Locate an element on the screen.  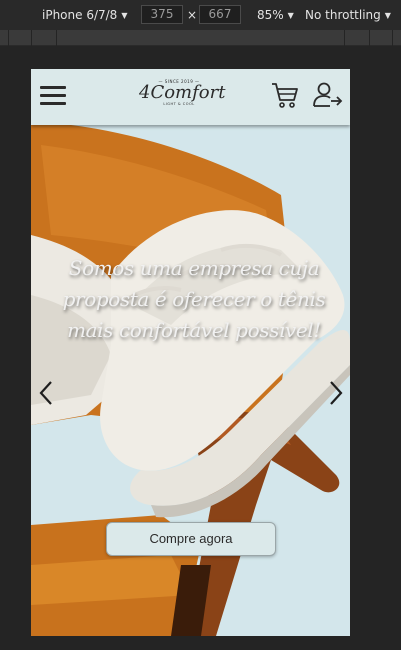
hamburger-menu-icon is located at coordinates (53, 96).